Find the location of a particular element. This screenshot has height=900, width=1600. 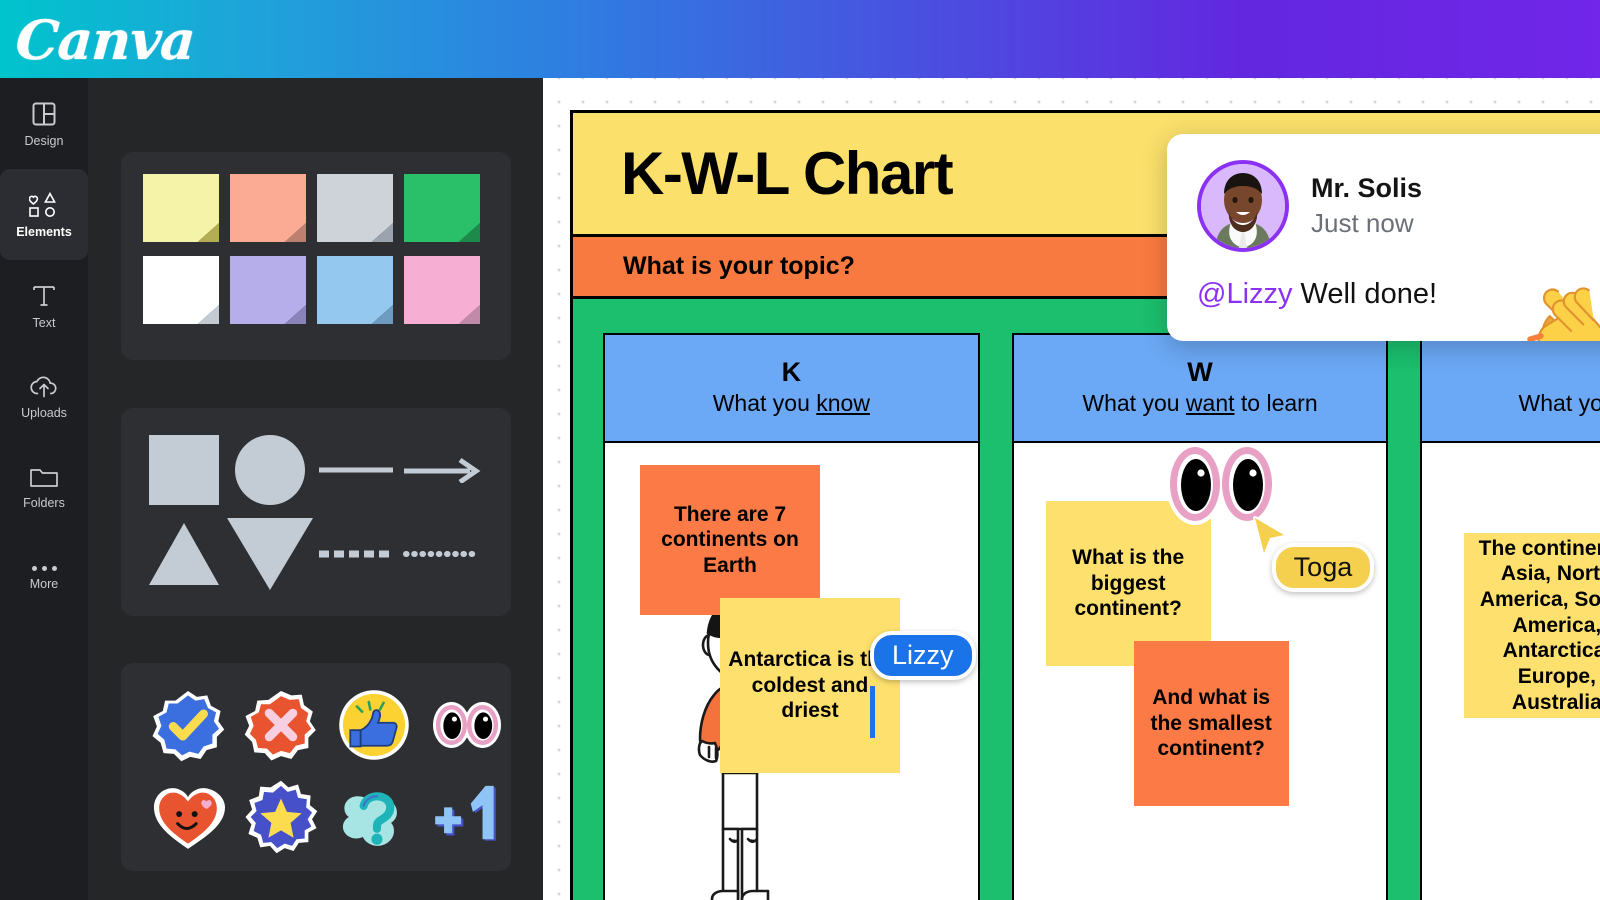

sticky-note-blue is located at coordinates (355, 290).